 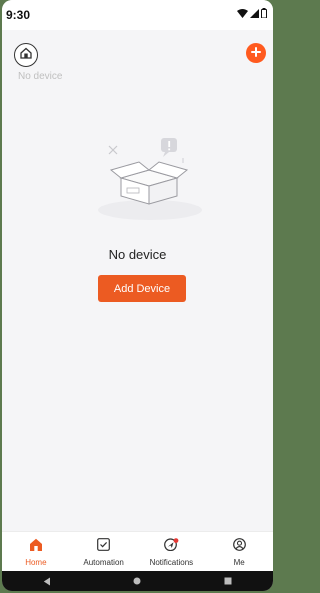 I want to click on bottom-tab-bar: Home Automation Notifications Me, so click(x=137, y=551).